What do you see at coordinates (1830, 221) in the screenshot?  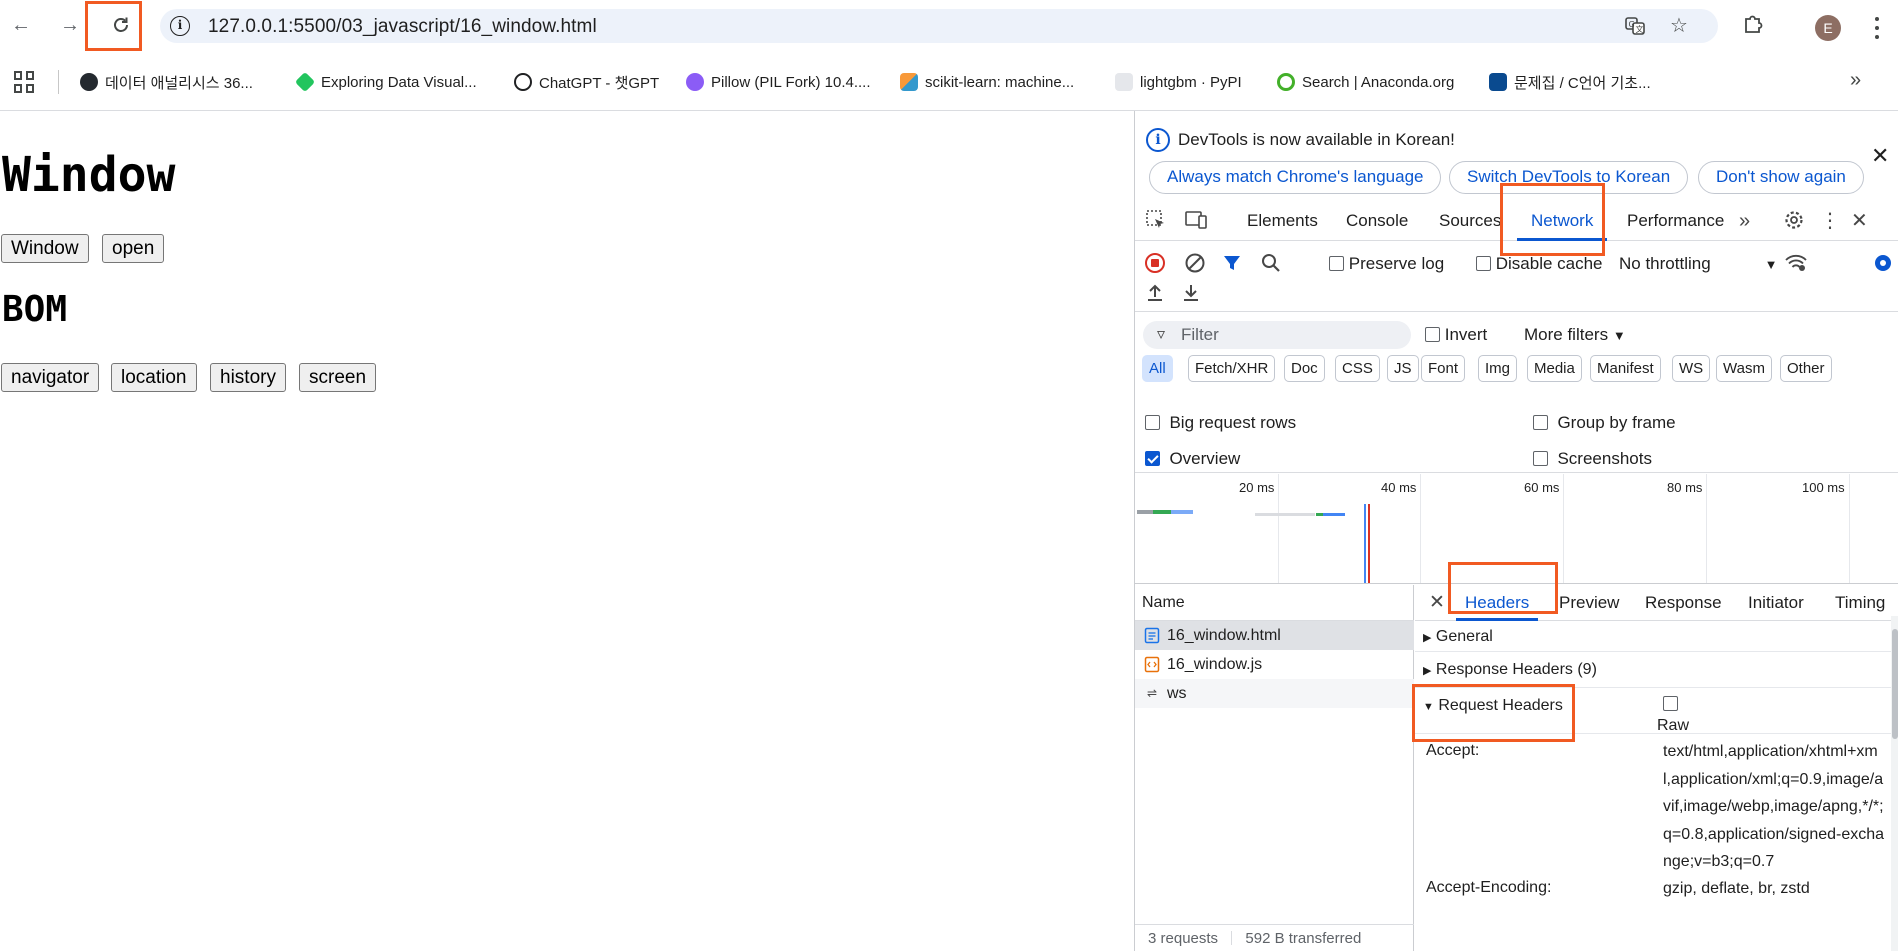 I see `devtools-menu-icon: ⋮` at bounding box center [1830, 221].